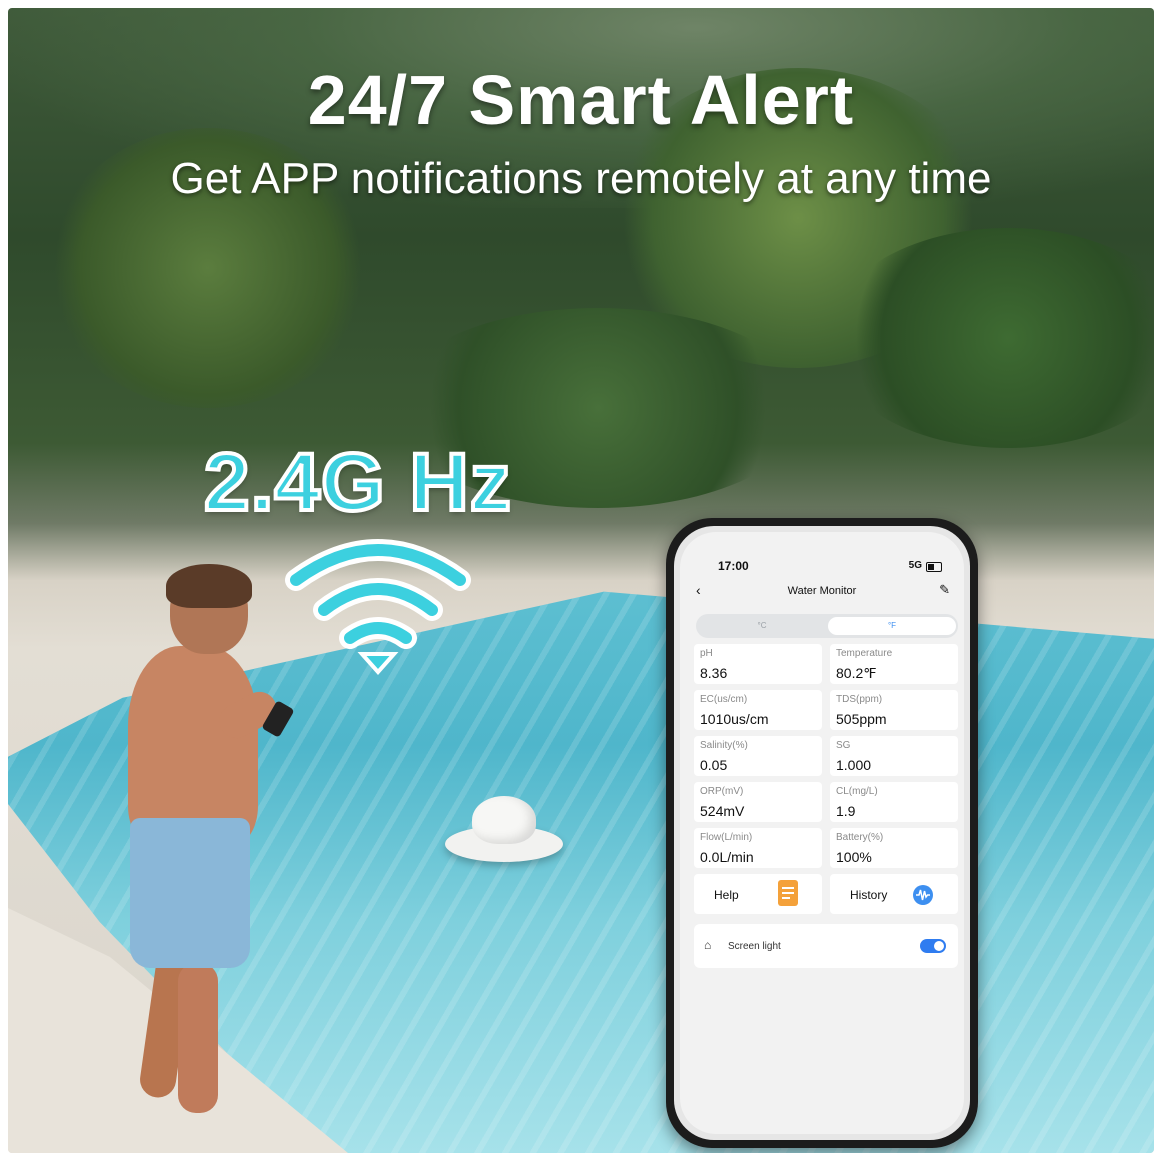 Image resolution: width=1154 pixels, height=1153 pixels. Describe the element at coordinates (378, 607) in the screenshot. I see `wifi-icon` at that location.